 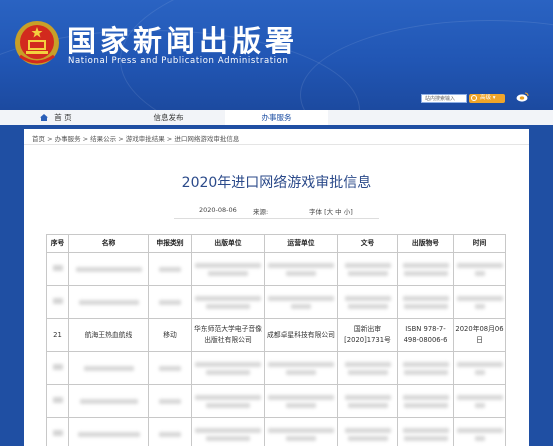 I want to click on column-header: 申报类别, so click(x=170, y=243).